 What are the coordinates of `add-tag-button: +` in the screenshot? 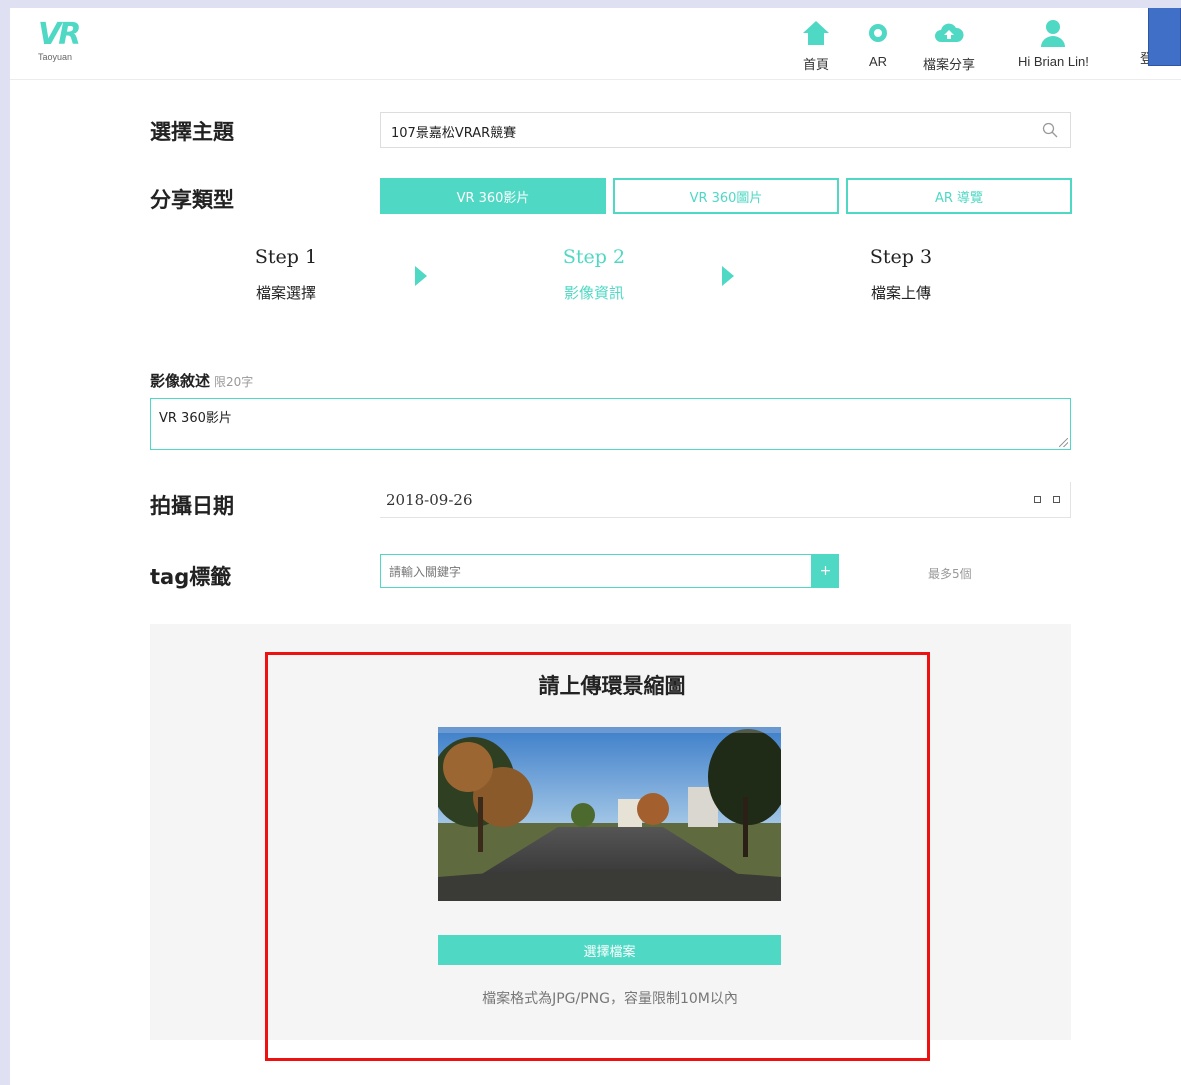 It's located at (825, 571).